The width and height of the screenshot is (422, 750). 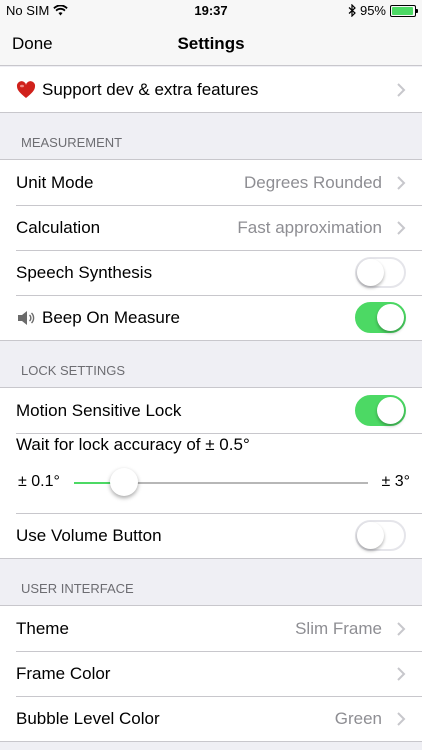 What do you see at coordinates (99, 410) in the screenshot?
I see `motion-lock-label: Motion Sensitive Lock` at bounding box center [99, 410].